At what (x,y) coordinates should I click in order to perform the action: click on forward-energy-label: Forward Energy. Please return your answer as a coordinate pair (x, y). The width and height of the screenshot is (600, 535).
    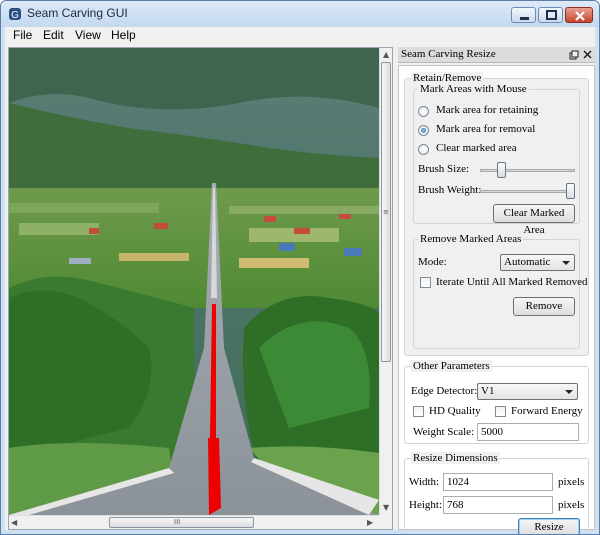
    Looking at the image, I should click on (547, 411).